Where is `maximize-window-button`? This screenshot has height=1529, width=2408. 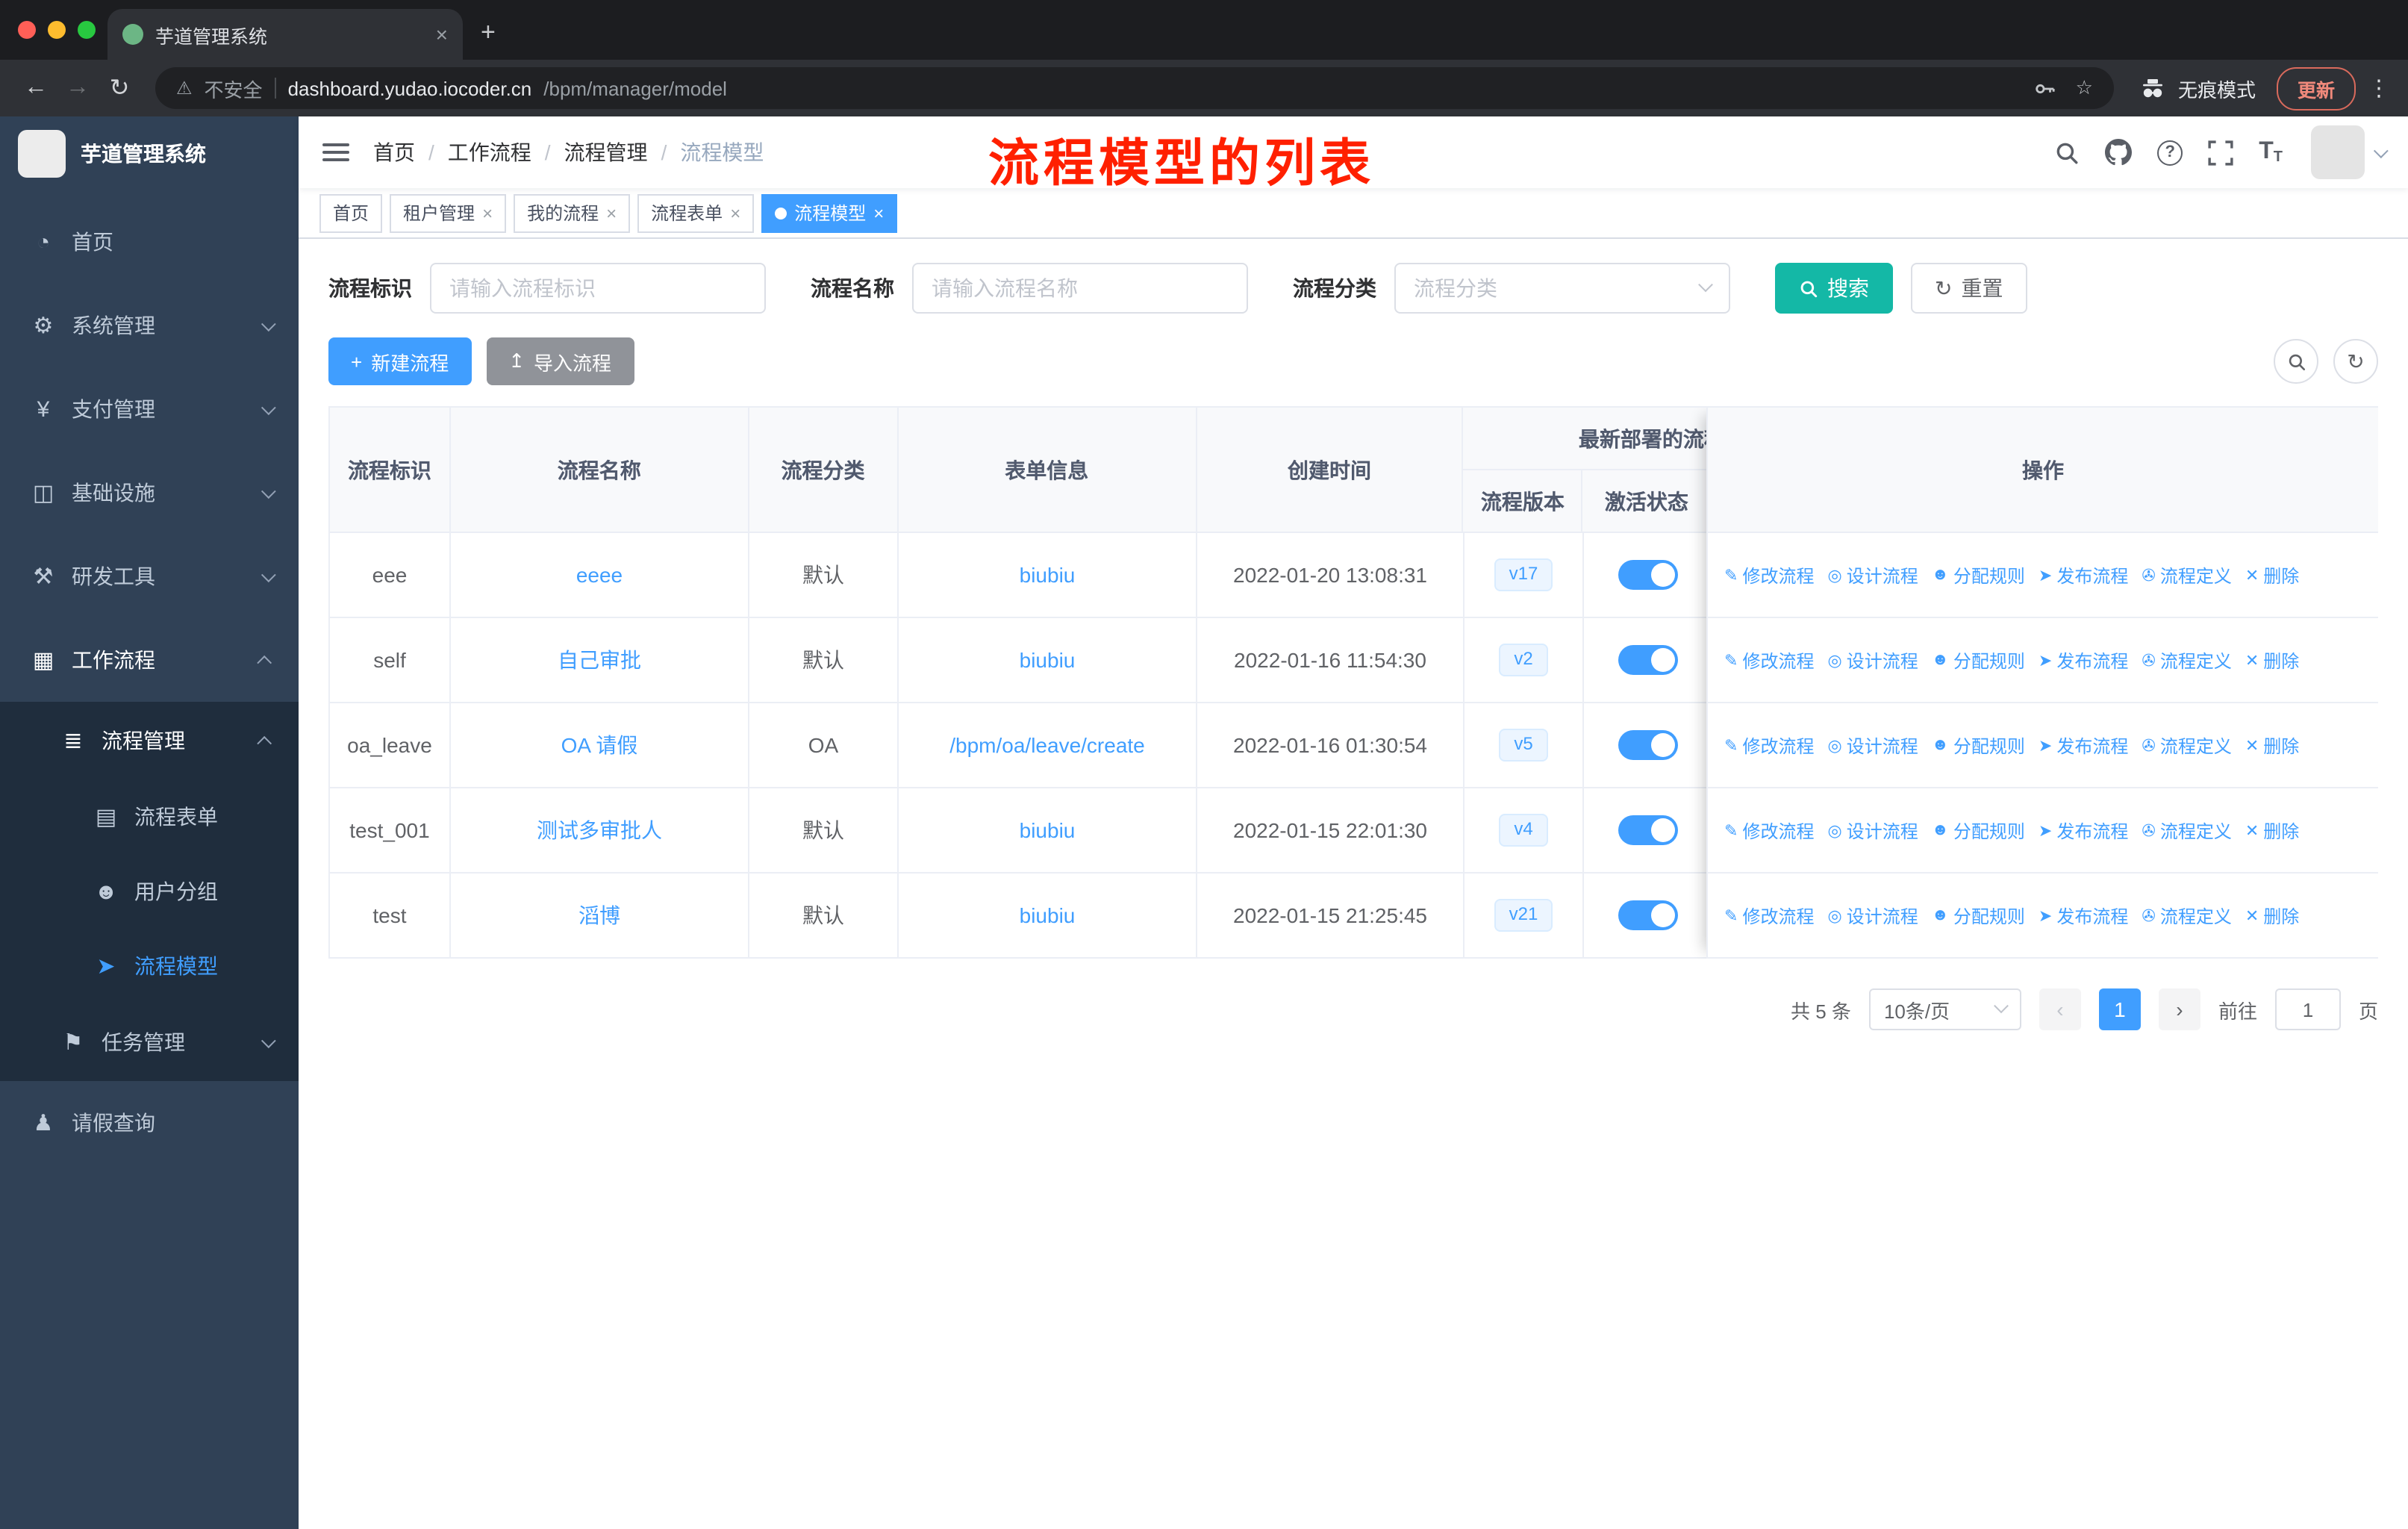 maximize-window-button is located at coordinates (87, 30).